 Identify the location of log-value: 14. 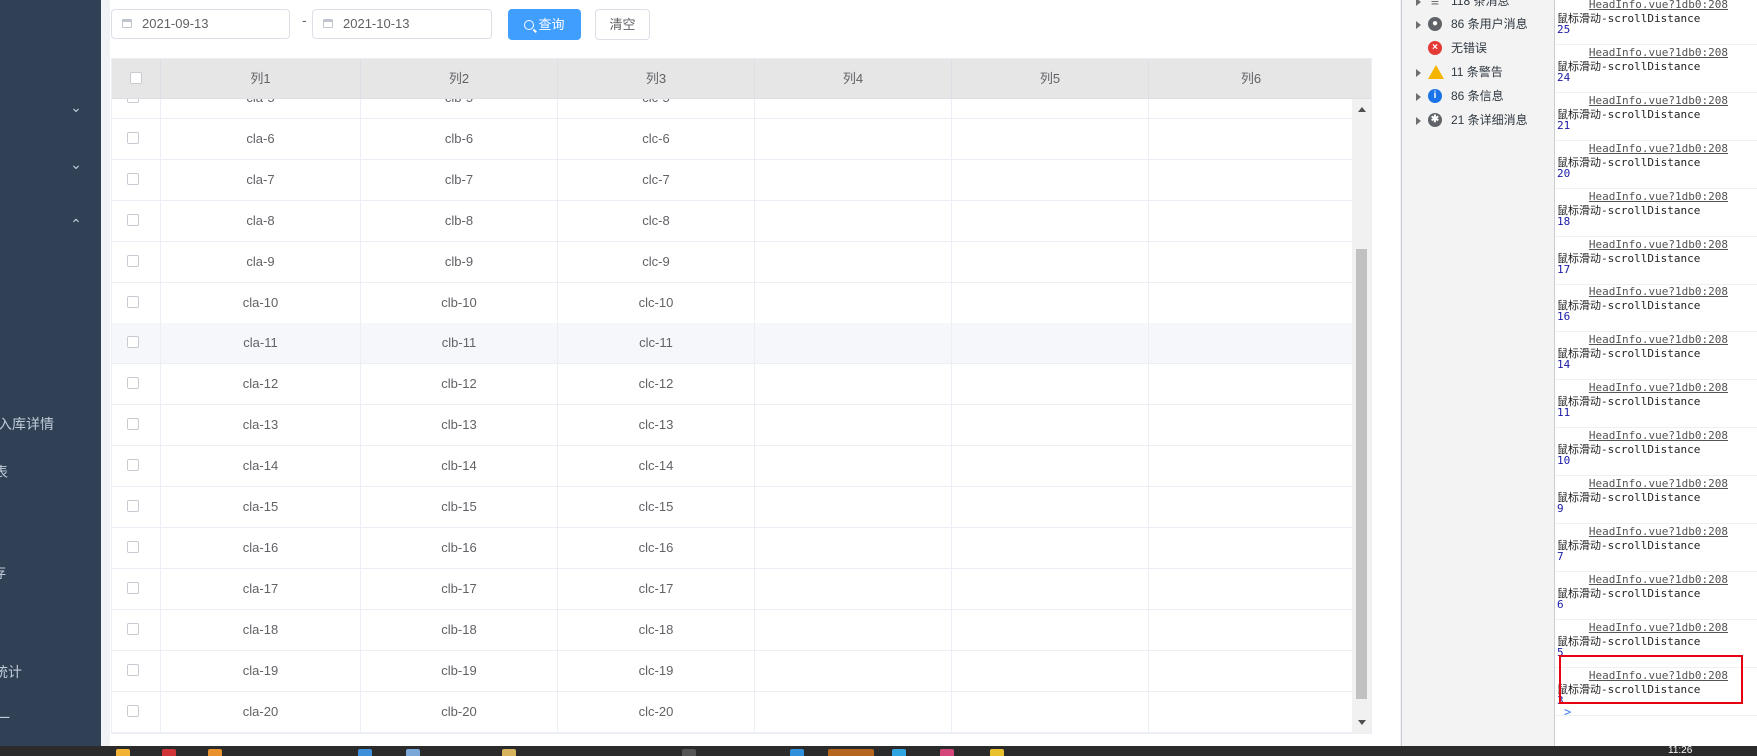
(1564, 365).